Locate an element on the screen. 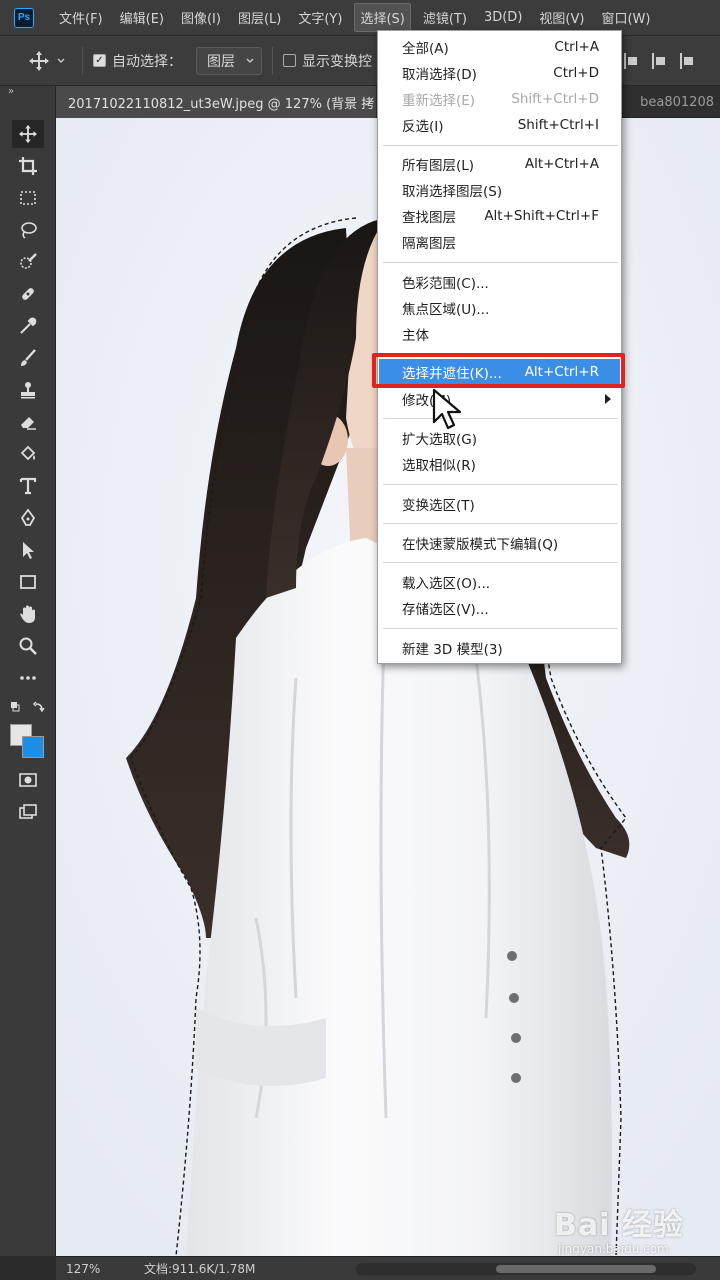  menu-item-shortcut: Shift+Ctrl+I is located at coordinates (558, 125).